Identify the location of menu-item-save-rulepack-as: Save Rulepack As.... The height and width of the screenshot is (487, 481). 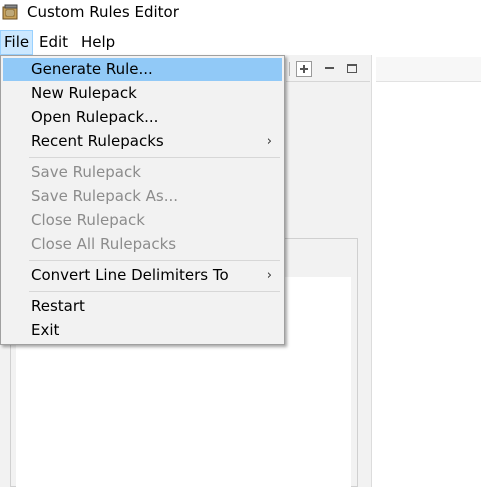
(142, 196).